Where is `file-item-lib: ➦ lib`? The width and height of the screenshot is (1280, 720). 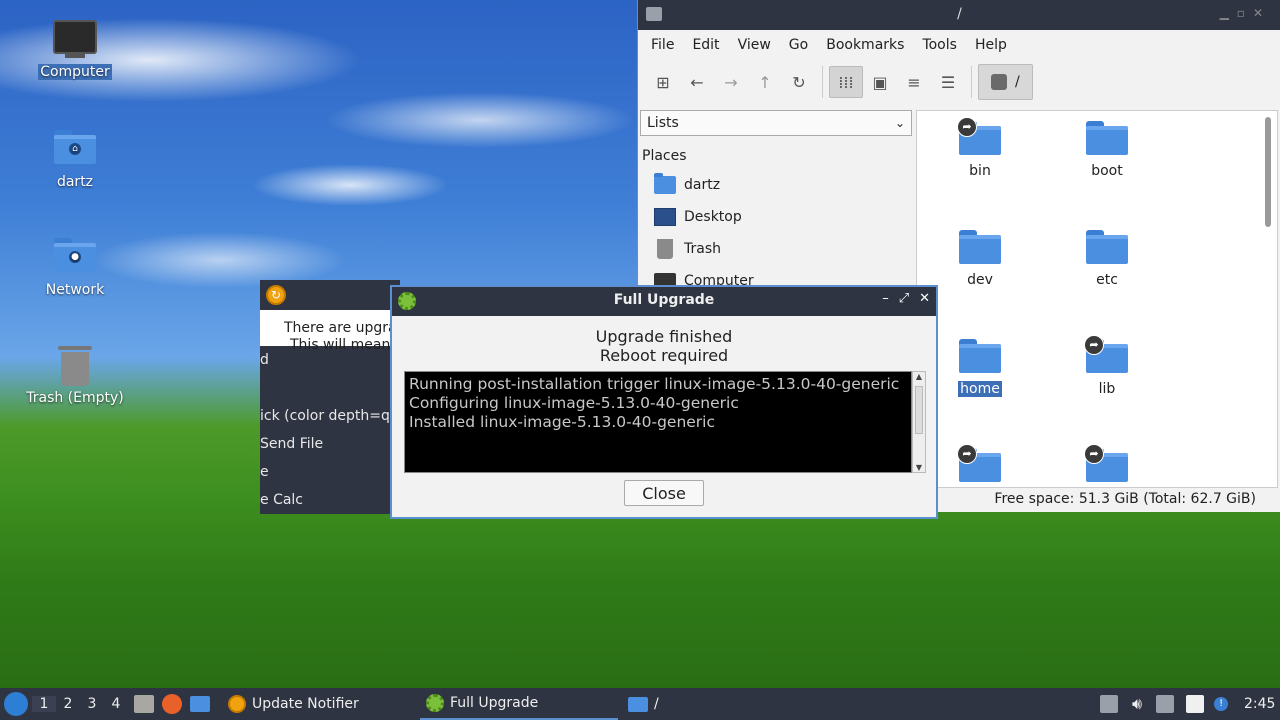 file-item-lib: ➦ lib is located at coordinates (1107, 366).